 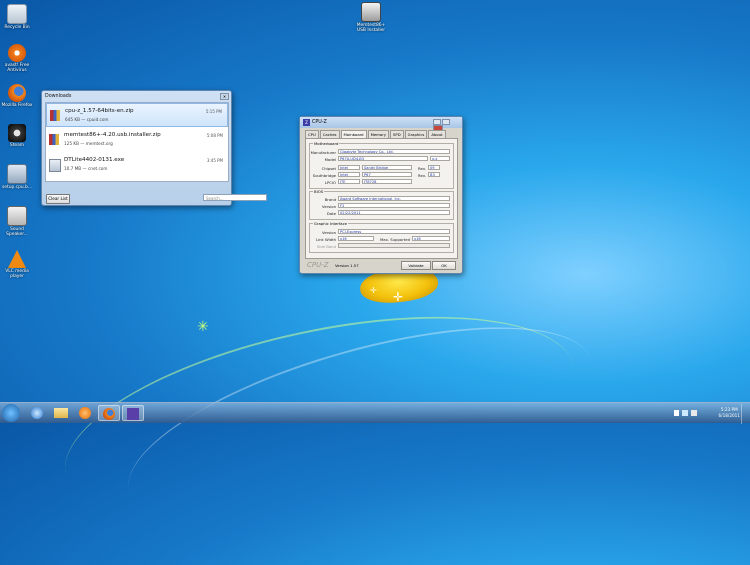 What do you see at coordinates (375, 413) in the screenshot?
I see `taskbar: 5:23 PM 6/18/2011` at bounding box center [375, 413].